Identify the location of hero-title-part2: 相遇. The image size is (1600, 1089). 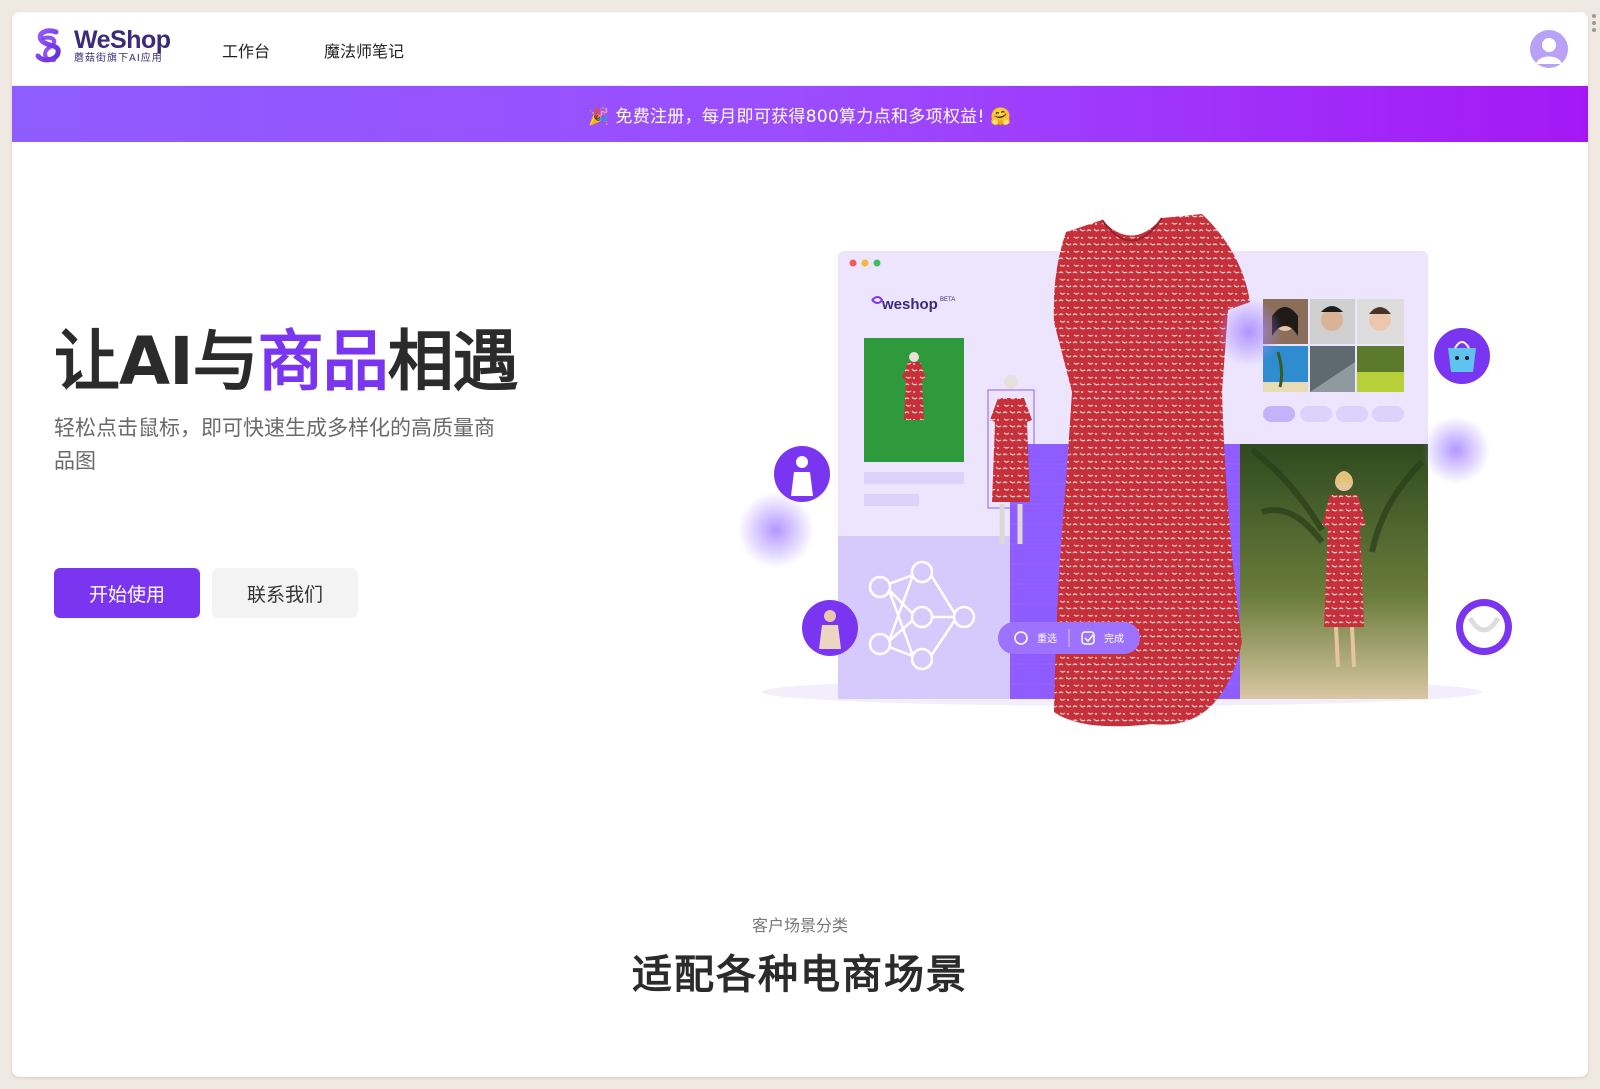
(453, 361).